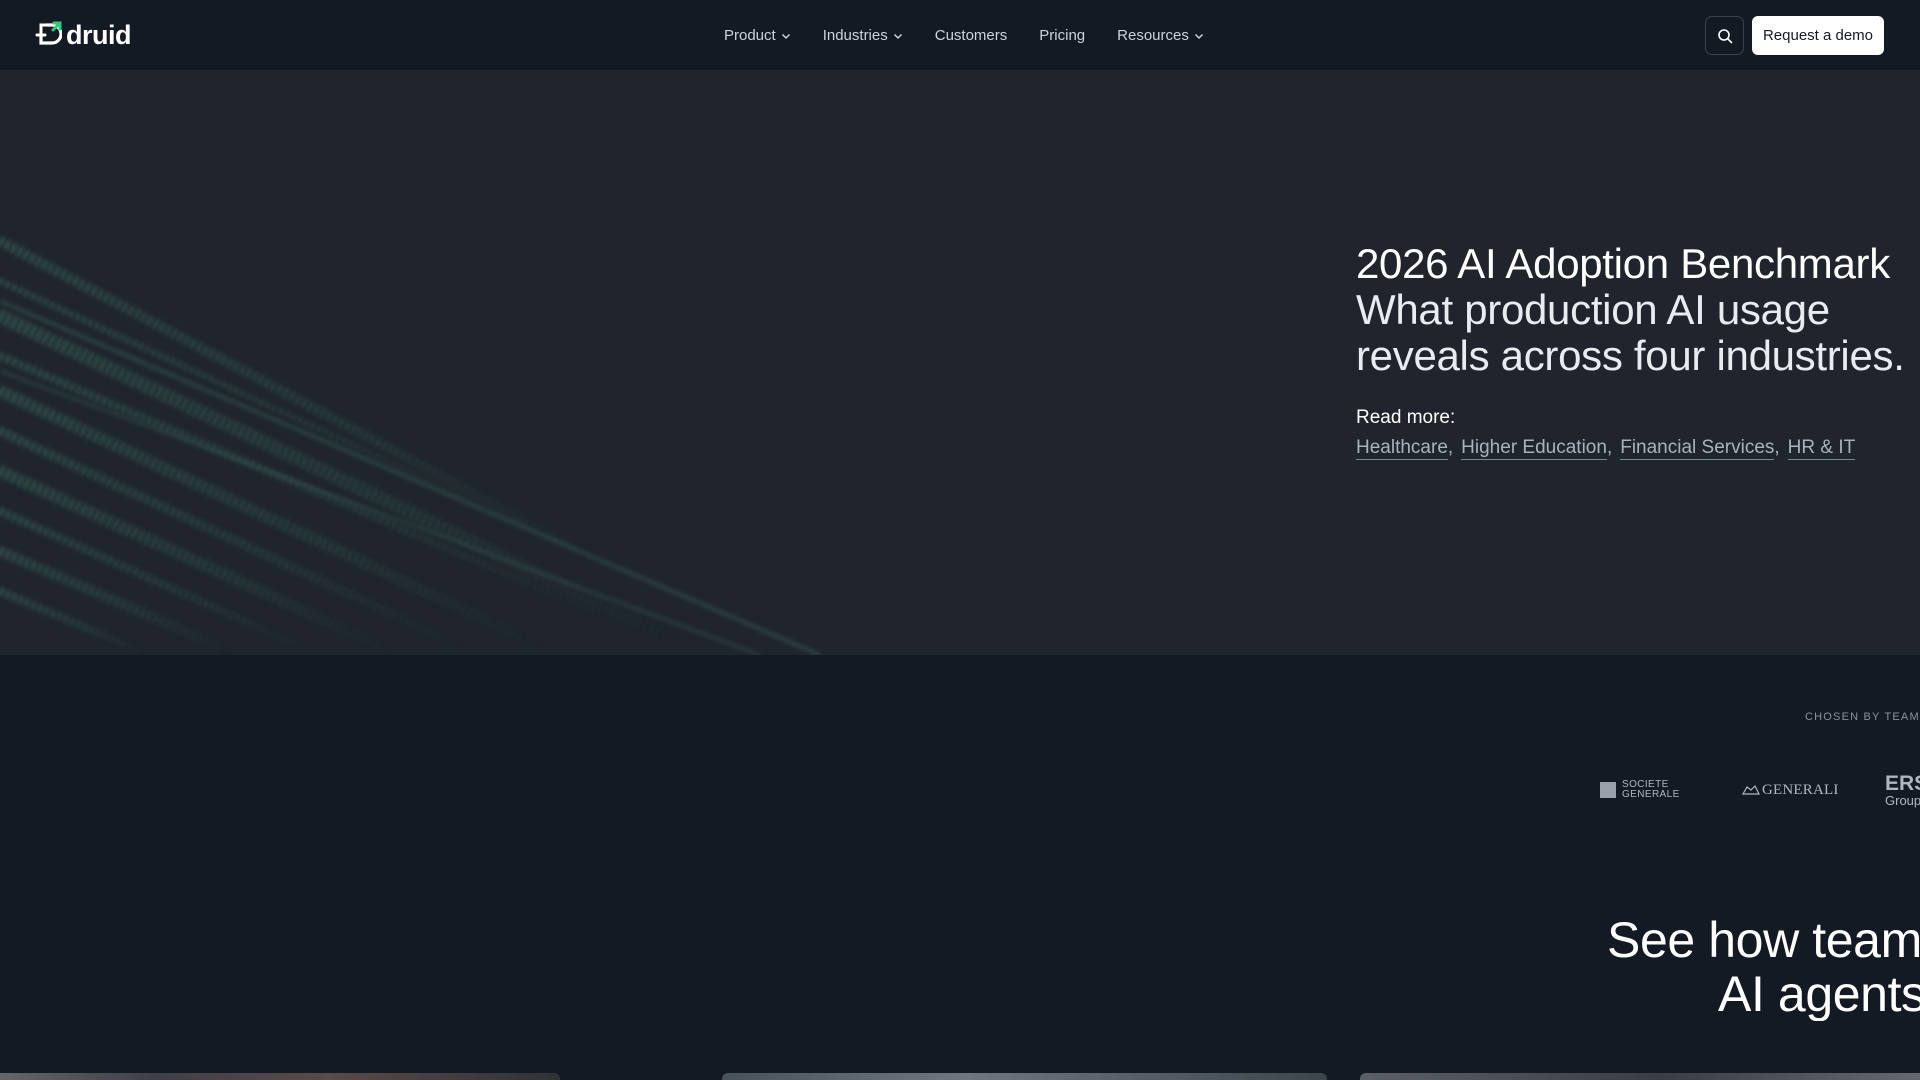 This screenshot has width=1920, height=1080. Describe the element at coordinates (1406, 417) in the screenshot. I see `read-more-label: Read more:` at that location.